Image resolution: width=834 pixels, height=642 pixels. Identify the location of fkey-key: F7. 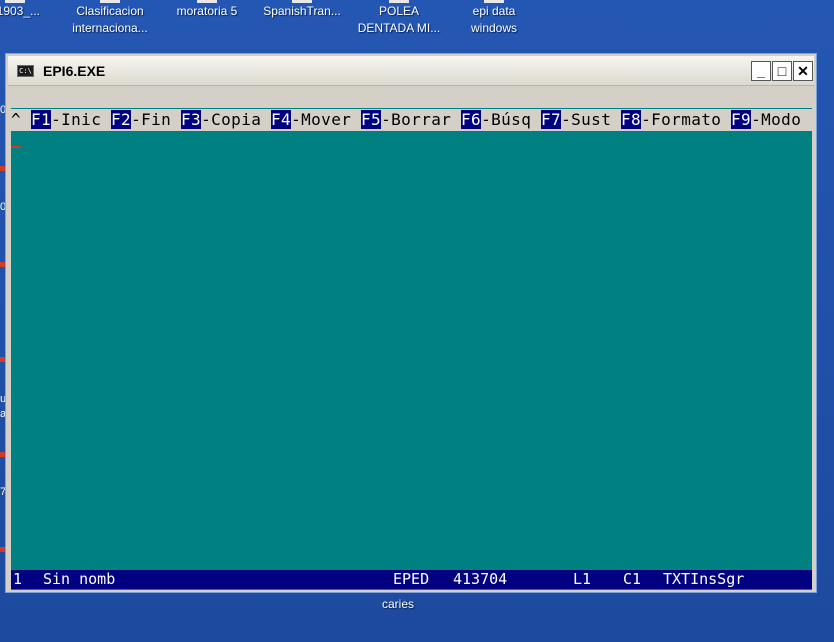
(551, 119).